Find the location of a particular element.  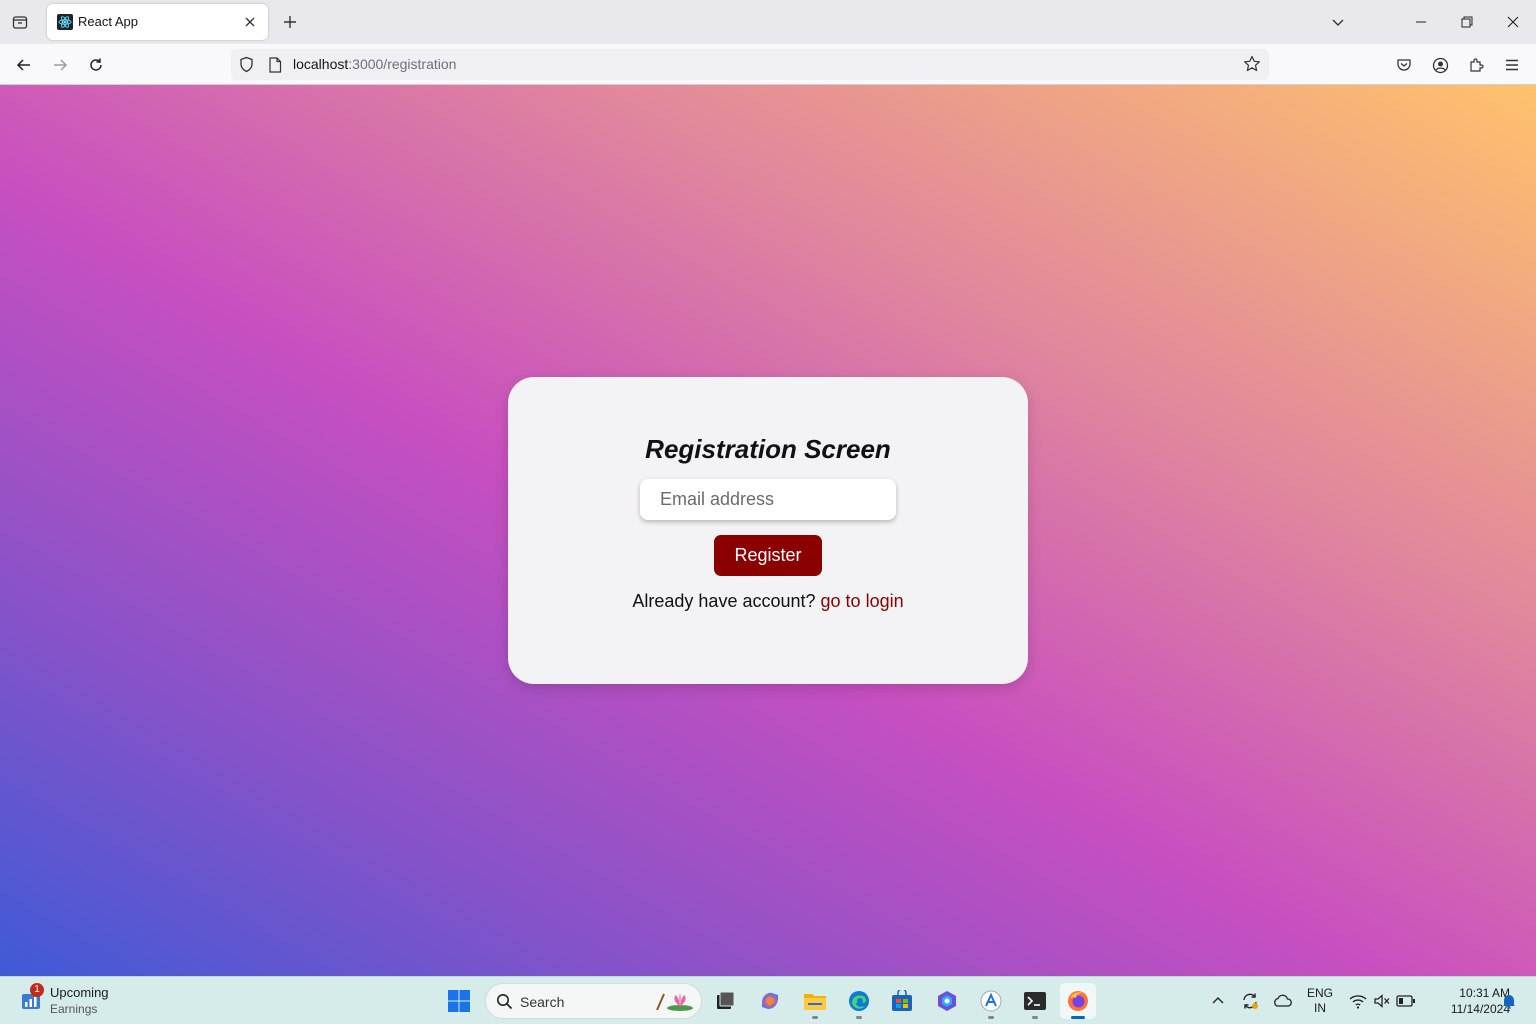

browser-navbar: localhost:3000/registration is located at coordinates (768, 64).